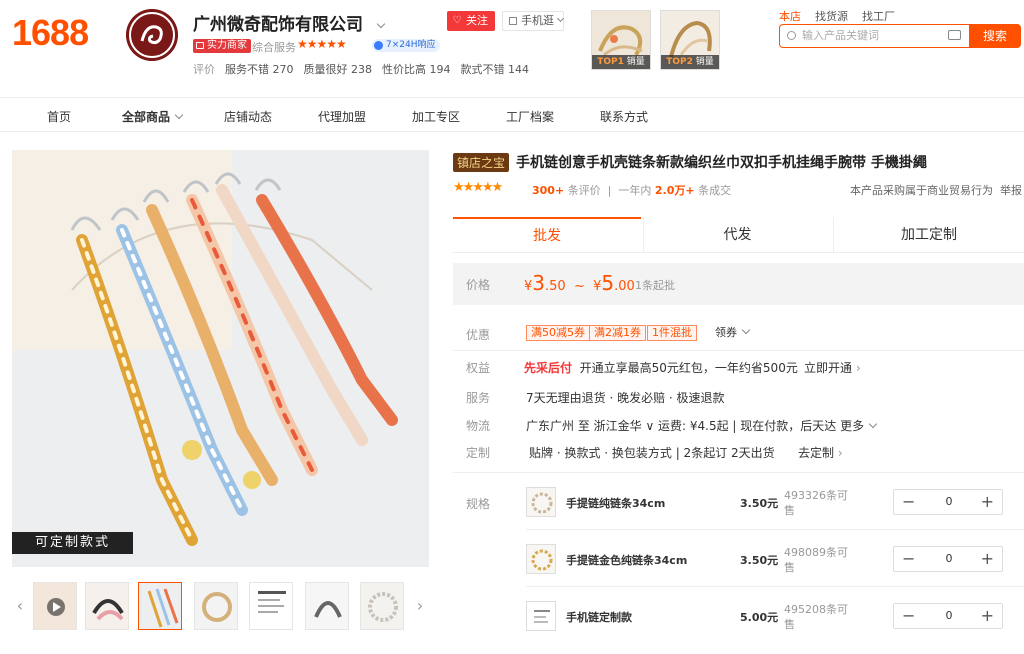 Image resolution: width=1024 pixels, height=654 pixels. Describe the element at coordinates (436, 116) in the screenshot. I see `nav-processing: 加工专区` at that location.